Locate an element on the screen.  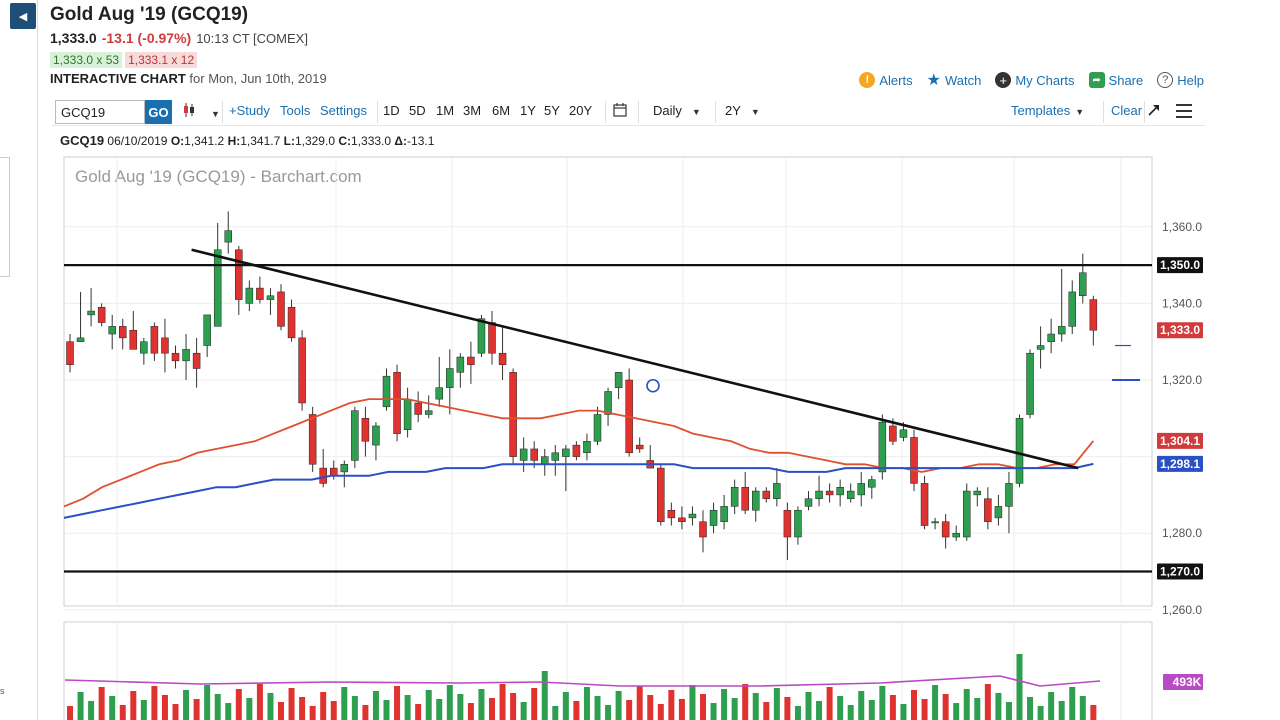
y-tick-label: 1,280.0 is located at coordinates (1182, 533).